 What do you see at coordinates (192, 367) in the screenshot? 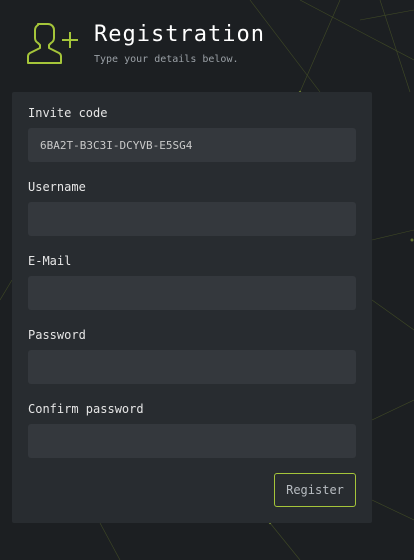
I see `password-field` at bounding box center [192, 367].